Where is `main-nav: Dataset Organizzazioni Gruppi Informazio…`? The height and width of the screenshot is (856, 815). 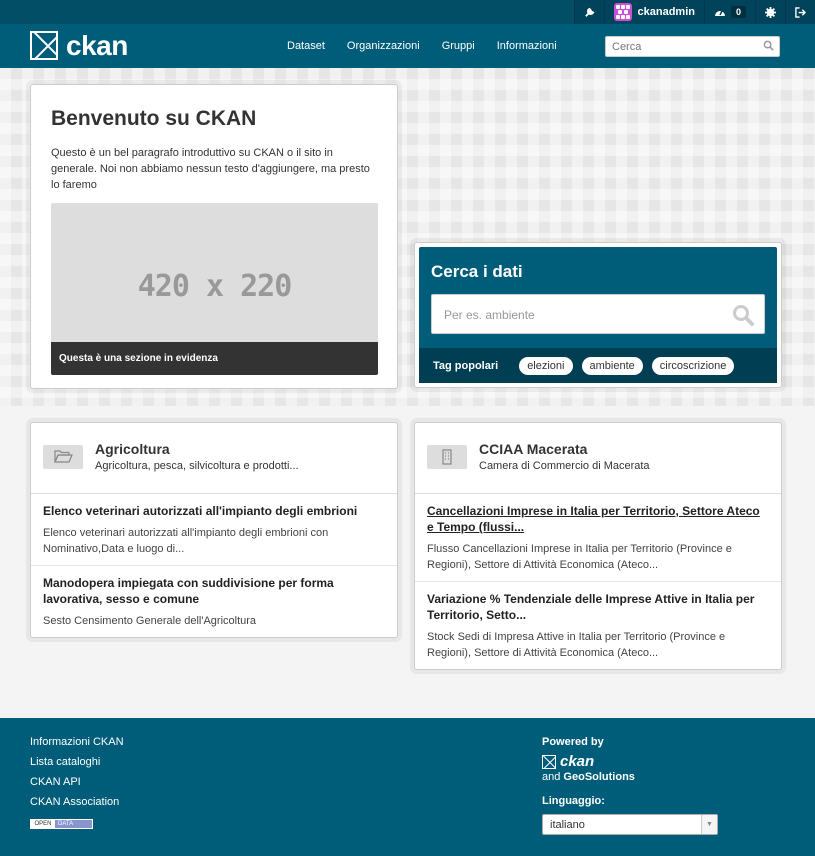
main-nav: Dataset Organizzazioni Gruppi Informazio… is located at coordinates (422, 46).